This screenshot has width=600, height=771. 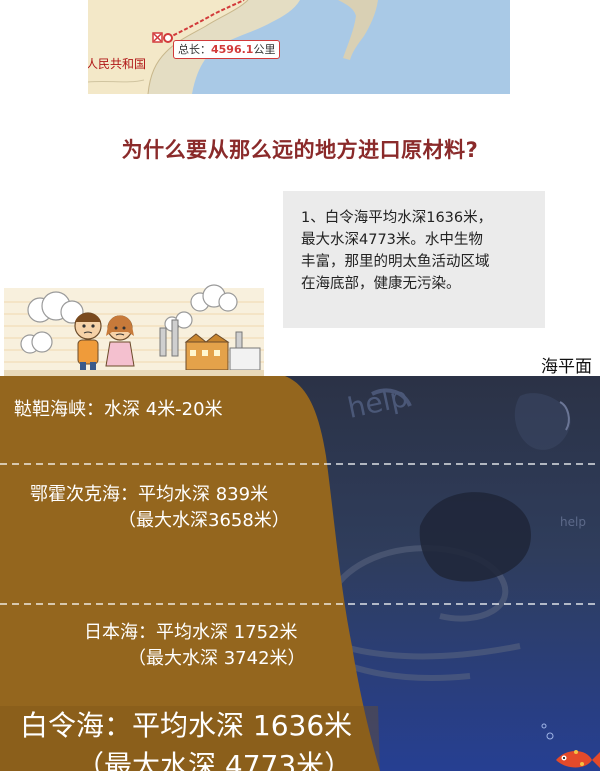 I want to click on strait-main: 日本海：平均水深 1752米, so click(x=191, y=632).